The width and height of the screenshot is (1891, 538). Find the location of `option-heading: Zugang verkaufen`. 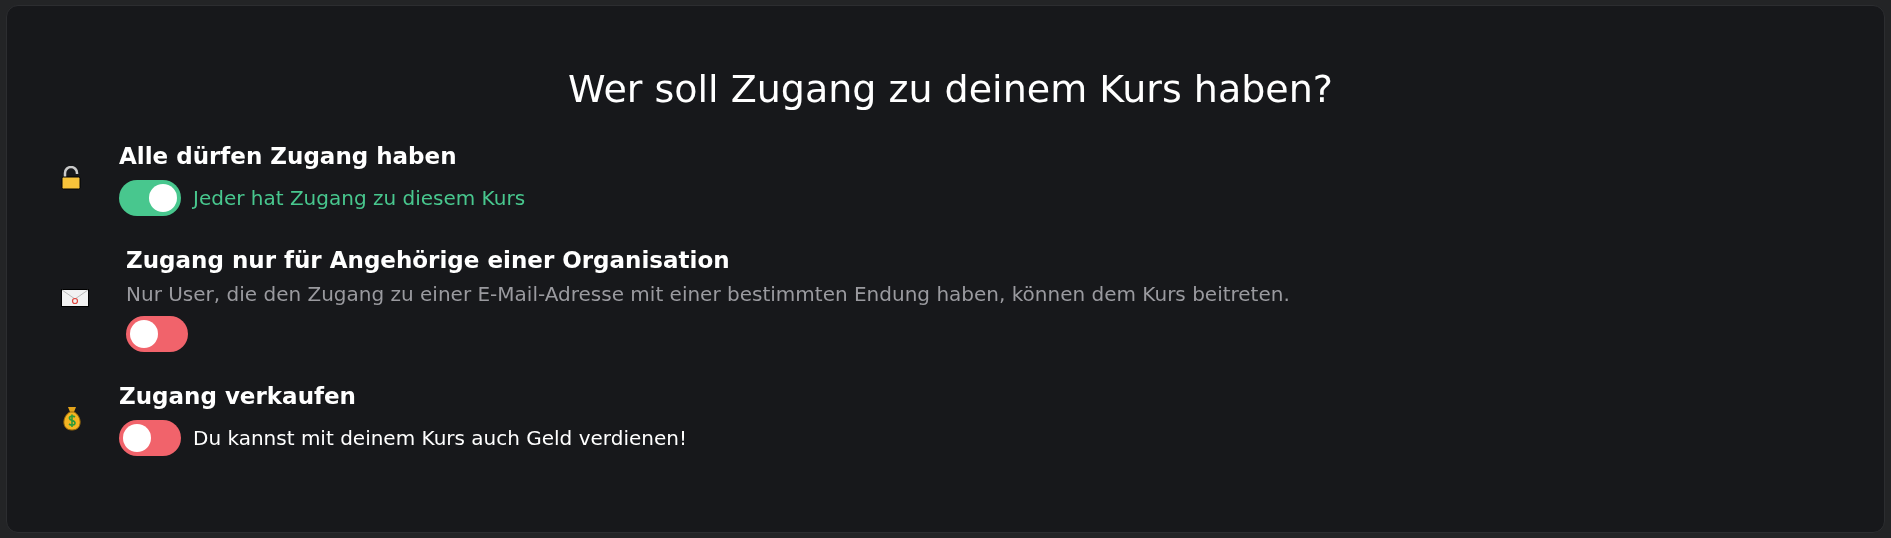

option-heading: Zugang verkaufen is located at coordinates (238, 396).